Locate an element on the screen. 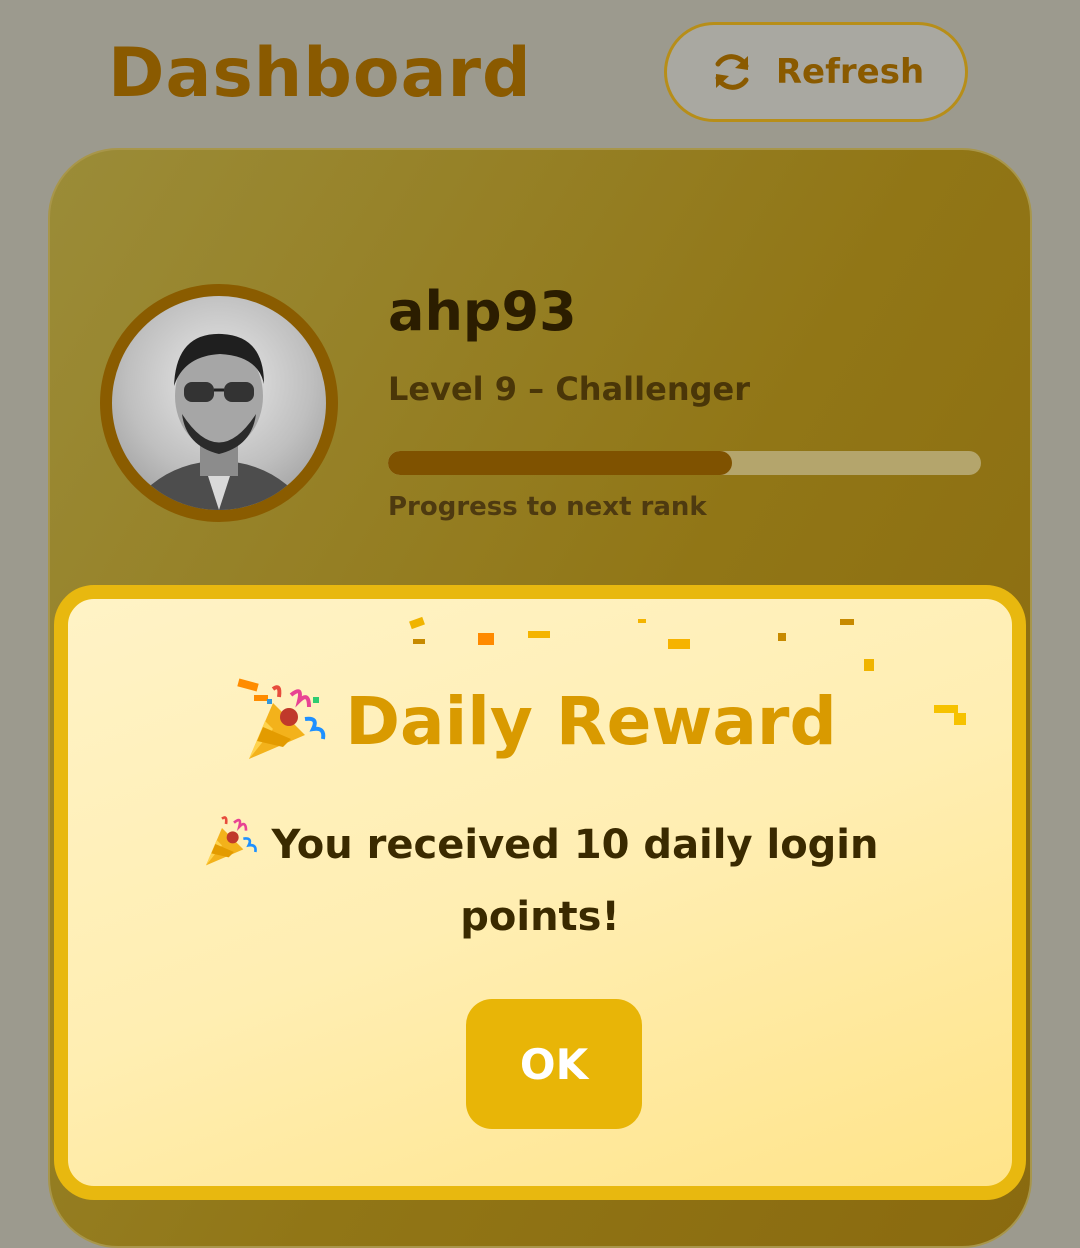 This screenshot has height=1248, width=1080. refresh-button: Refresh is located at coordinates (816, 72).